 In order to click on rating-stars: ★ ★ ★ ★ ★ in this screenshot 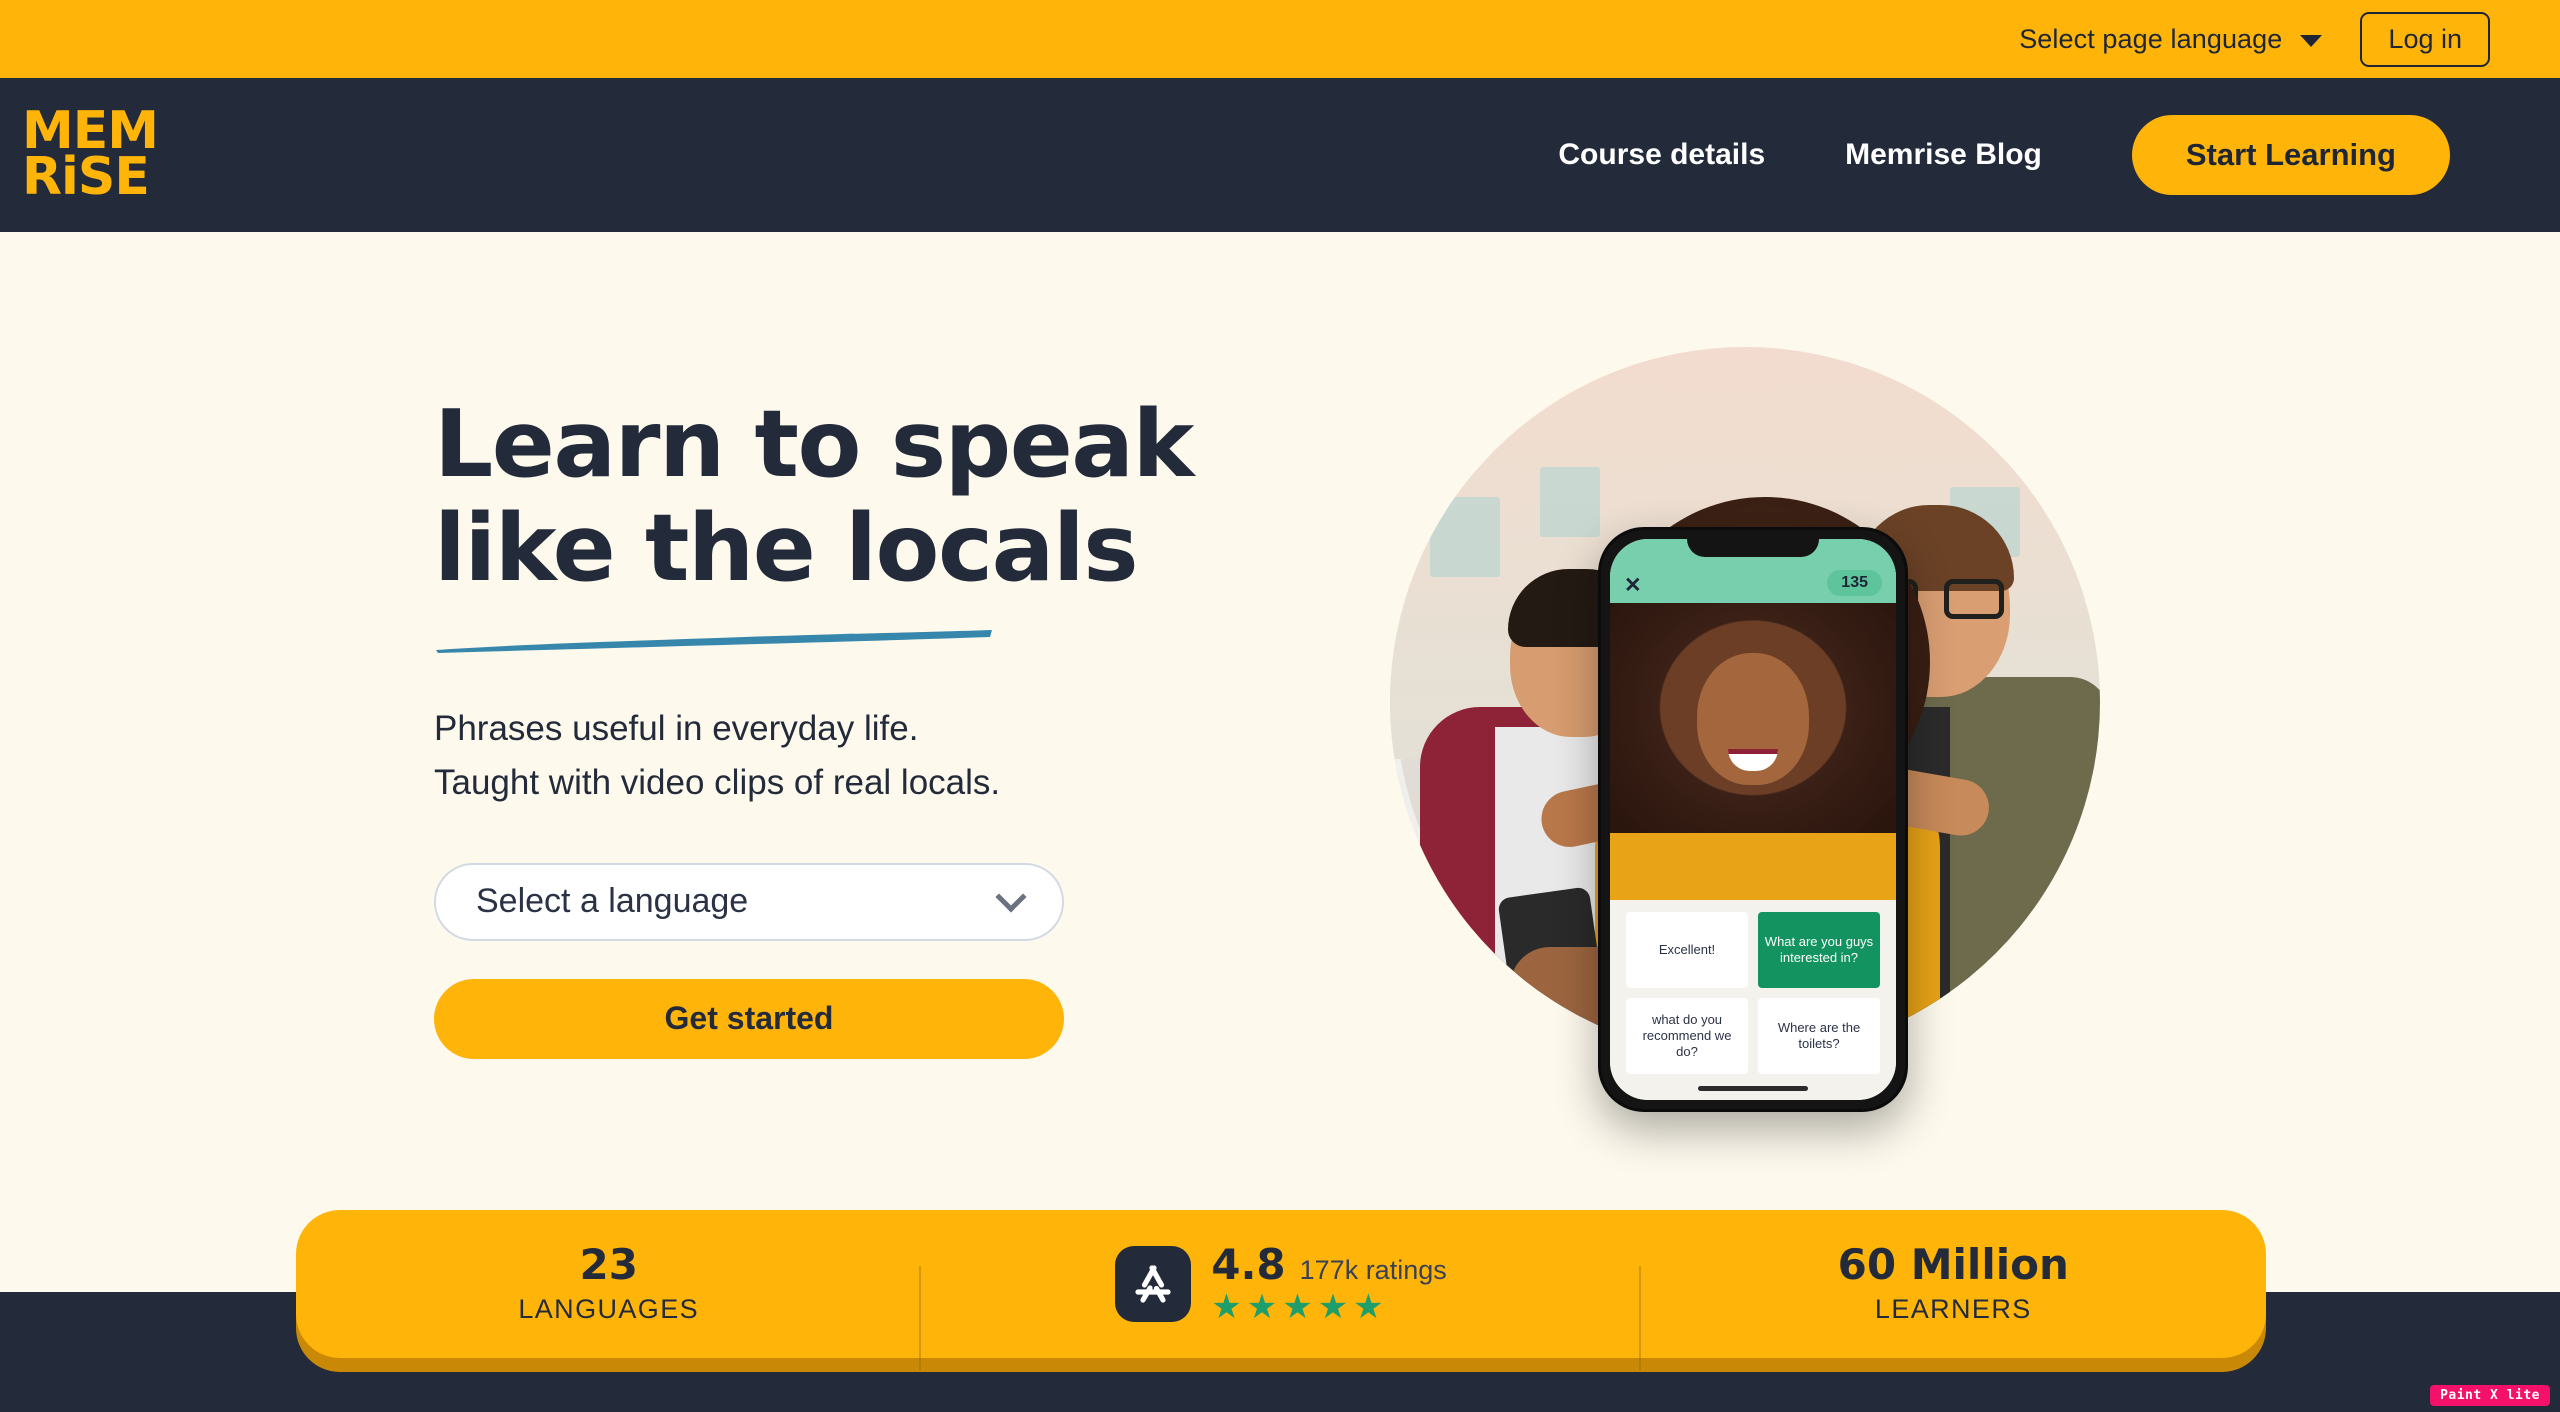, I will do `click(1329, 1307)`.